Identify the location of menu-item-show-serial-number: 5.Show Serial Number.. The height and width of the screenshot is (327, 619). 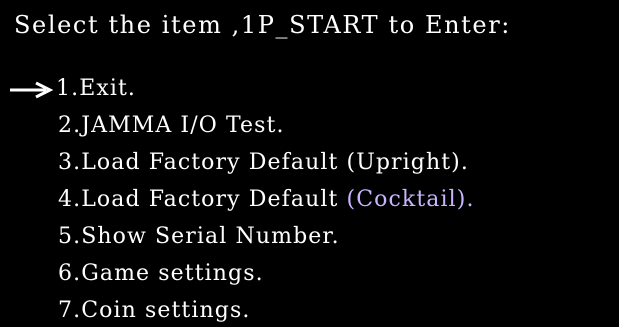
(199, 237).